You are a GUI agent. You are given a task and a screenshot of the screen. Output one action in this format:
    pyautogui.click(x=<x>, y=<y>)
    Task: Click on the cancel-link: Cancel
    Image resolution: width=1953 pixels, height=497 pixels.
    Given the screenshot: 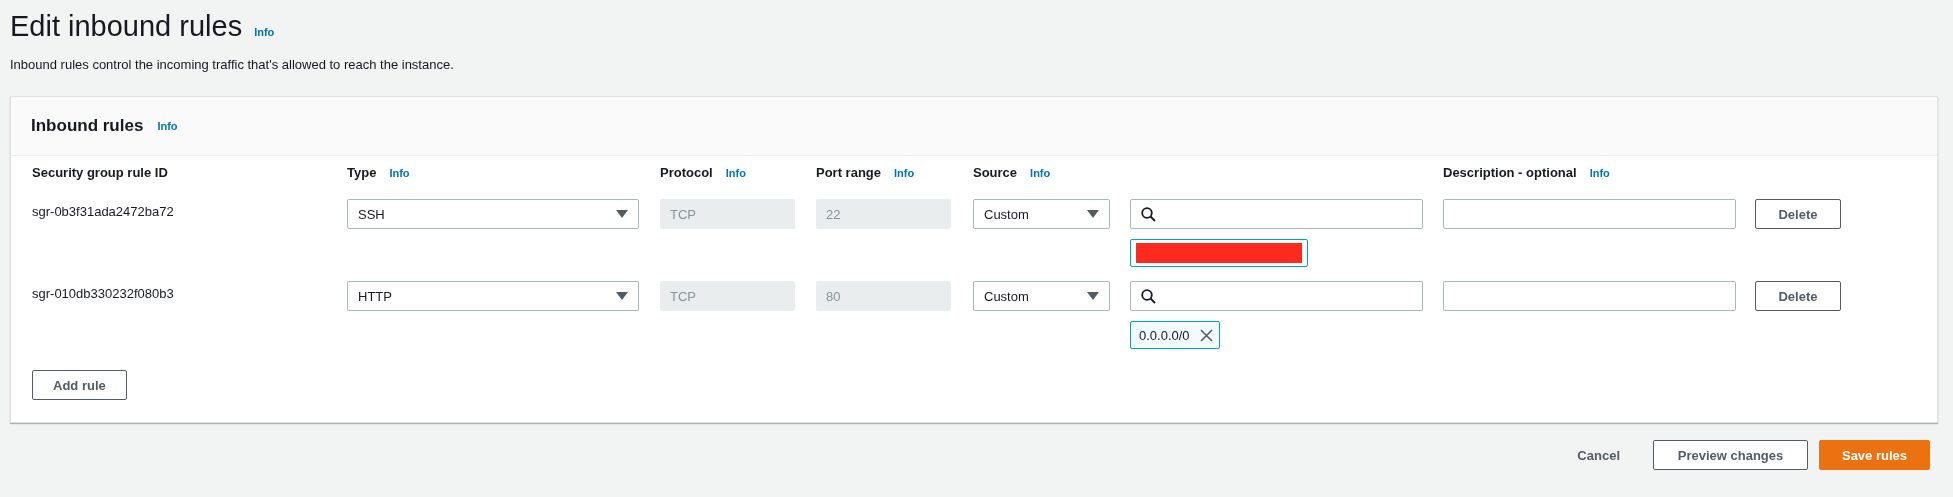 What is the action you would take?
    pyautogui.click(x=1598, y=455)
    